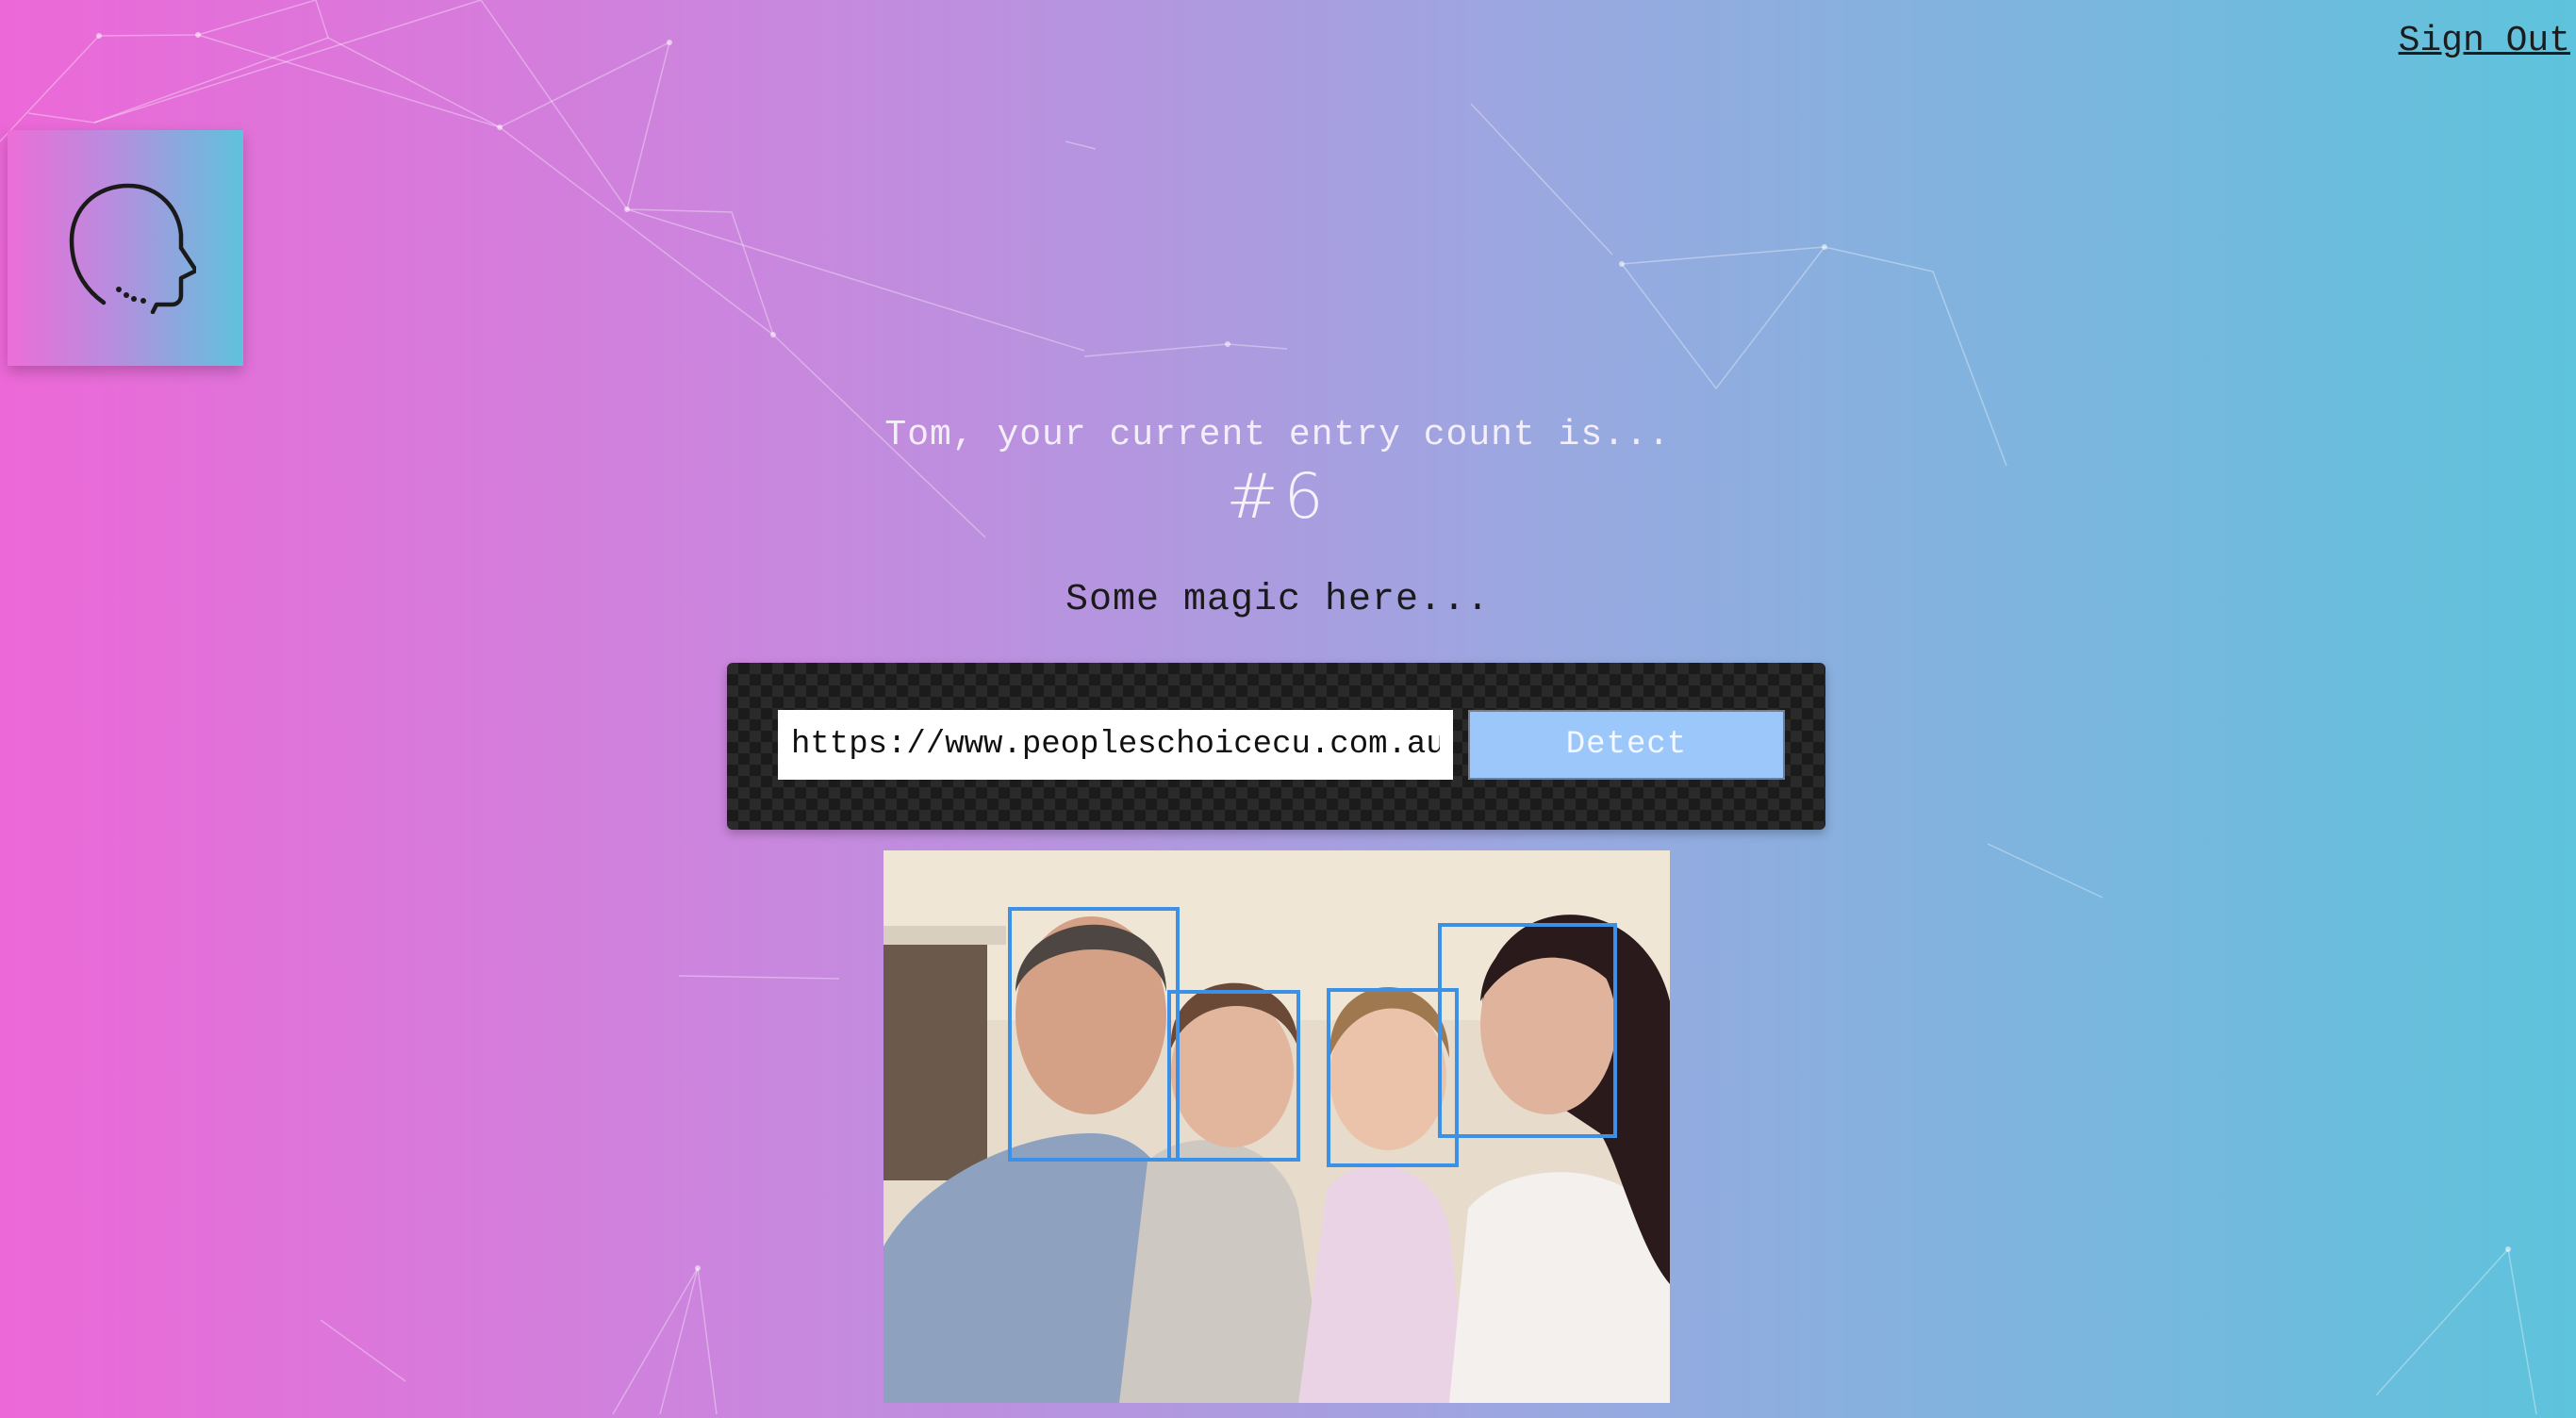 Image resolution: width=2576 pixels, height=1418 pixels. Describe the element at coordinates (1277, 496) in the screenshot. I see `entry-count-value: #6` at that location.